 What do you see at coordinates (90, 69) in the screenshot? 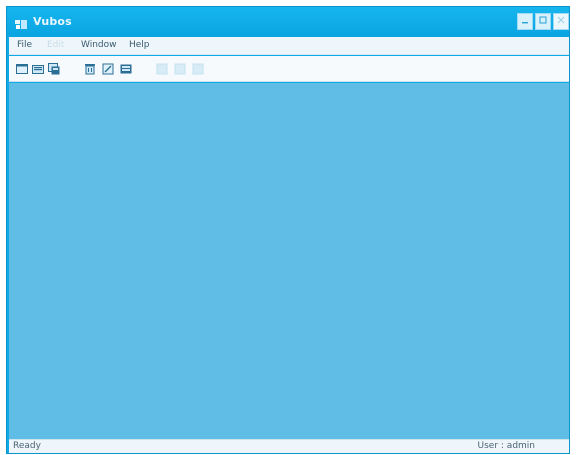
I see `delete-icon` at bounding box center [90, 69].